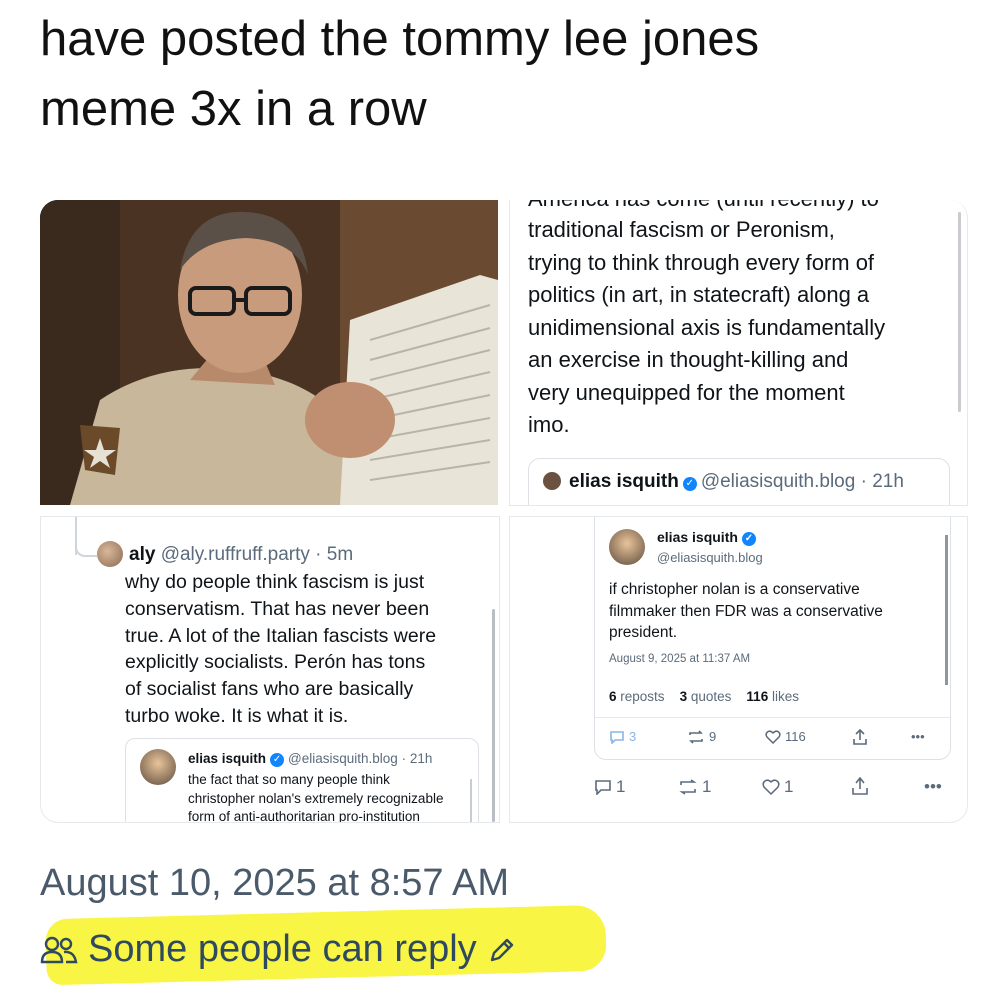 The height and width of the screenshot is (1000, 997). Describe the element at coordinates (680, 659) in the screenshot. I see `post-date: August 9, 2025 at 11:37 AM` at that location.